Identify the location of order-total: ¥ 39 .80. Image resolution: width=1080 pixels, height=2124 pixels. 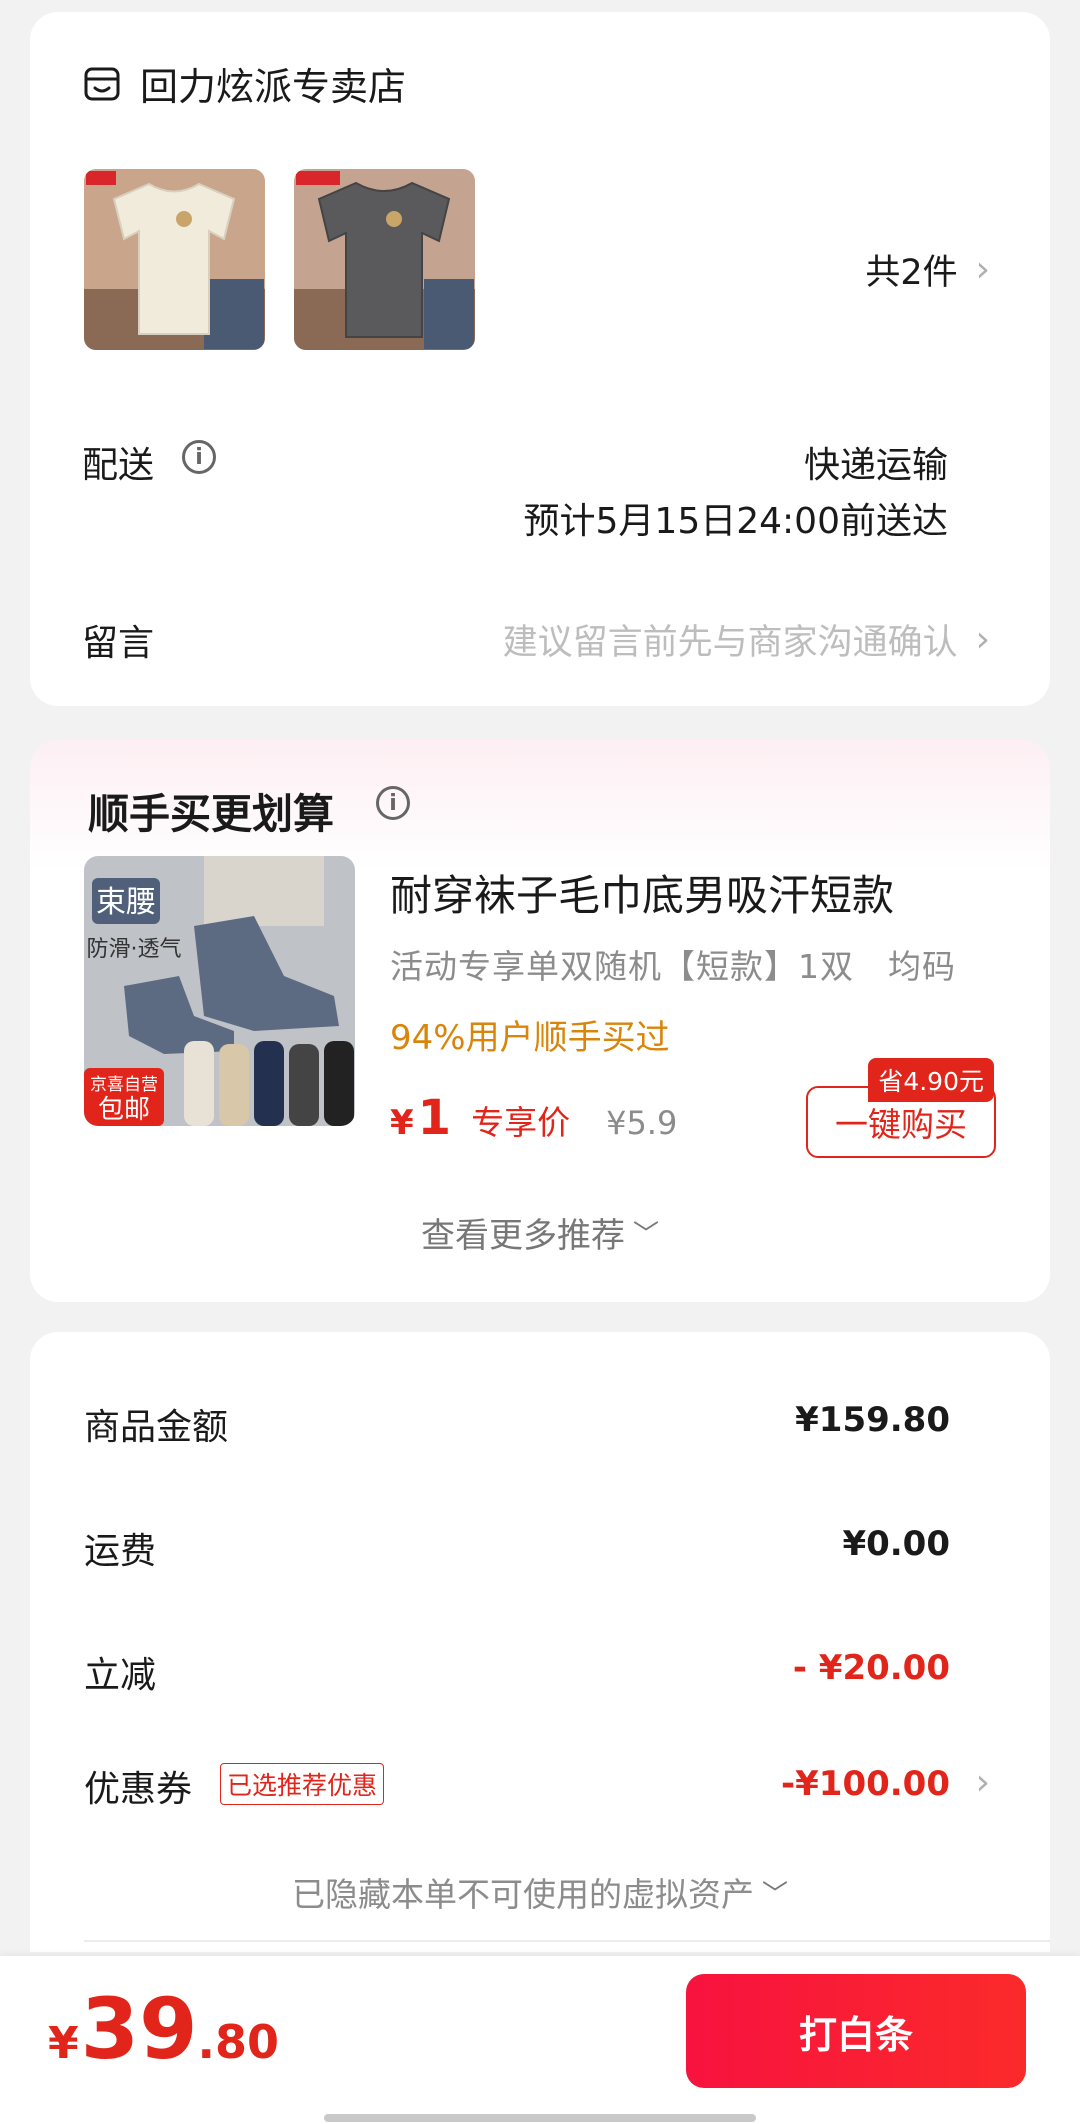
(163, 2029).